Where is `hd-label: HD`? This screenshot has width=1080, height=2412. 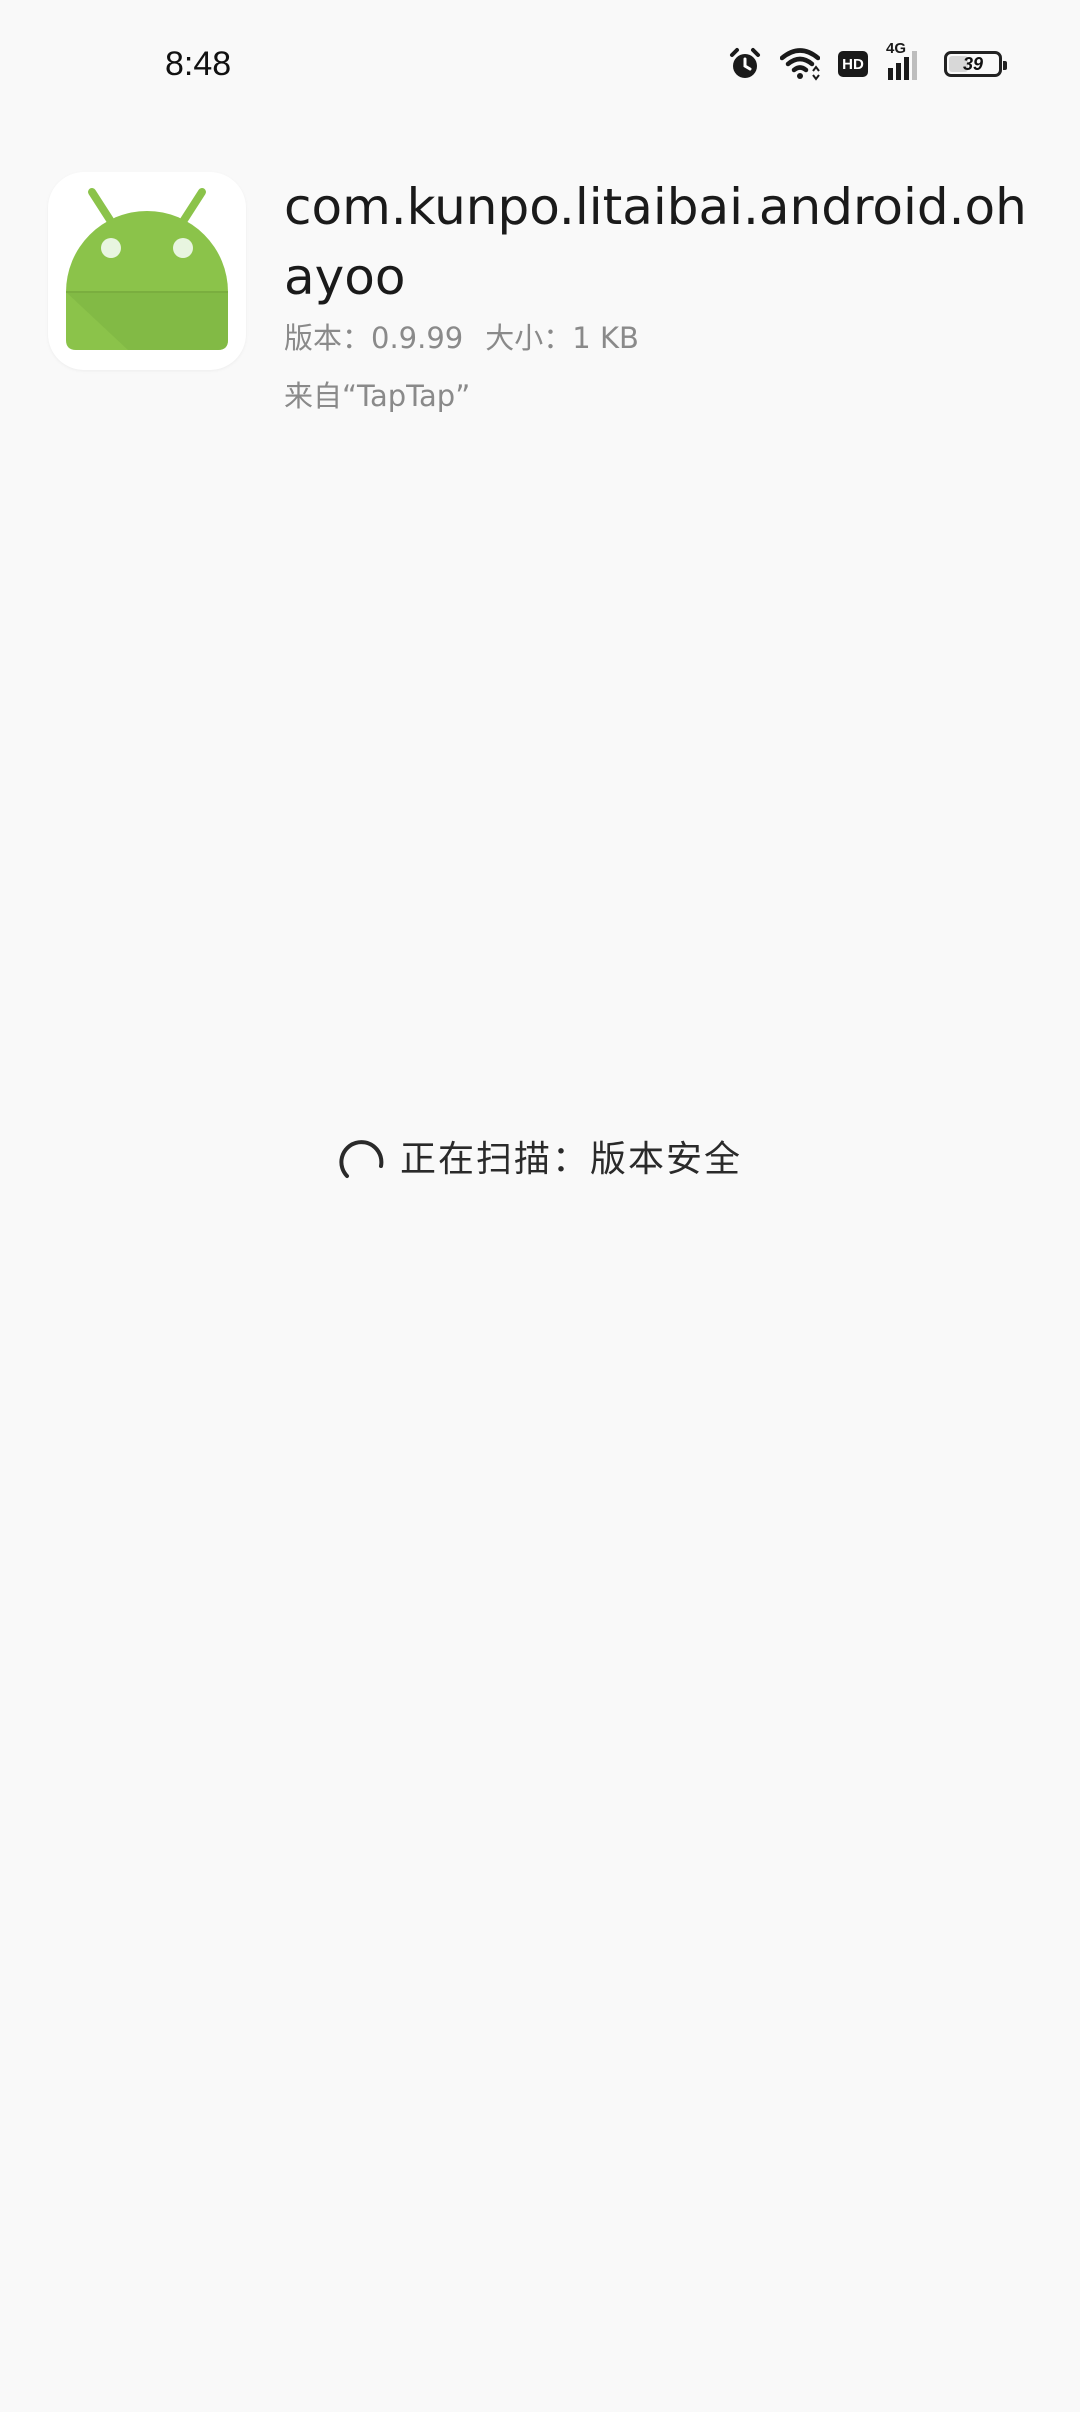
hd-label: HD is located at coordinates (853, 64).